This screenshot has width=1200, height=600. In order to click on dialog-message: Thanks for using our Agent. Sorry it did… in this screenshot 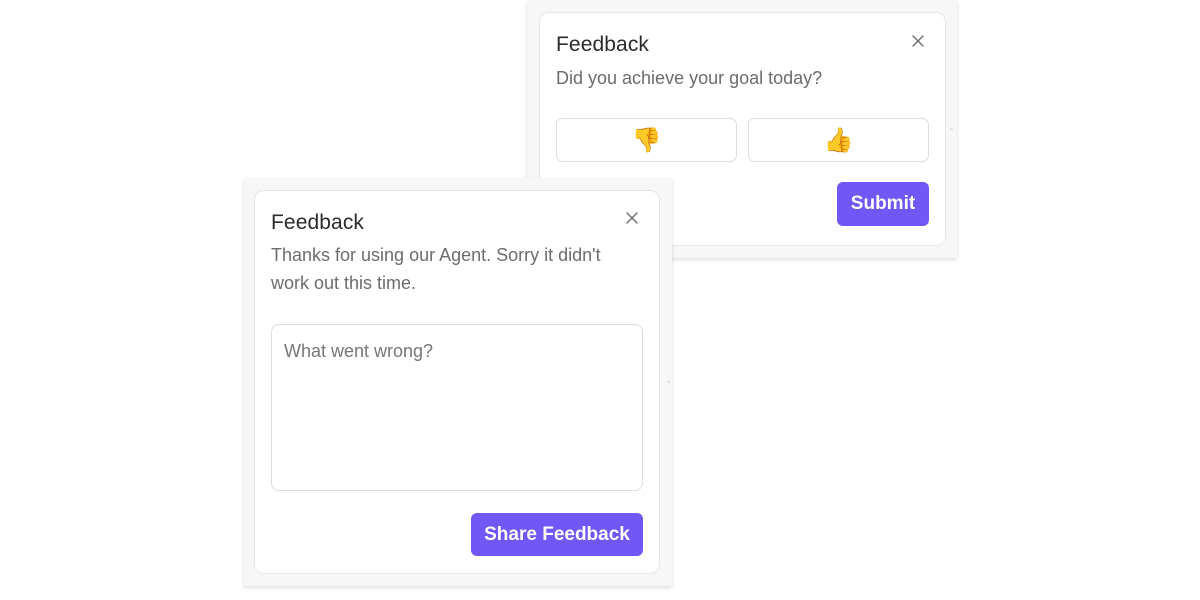, I will do `click(436, 269)`.